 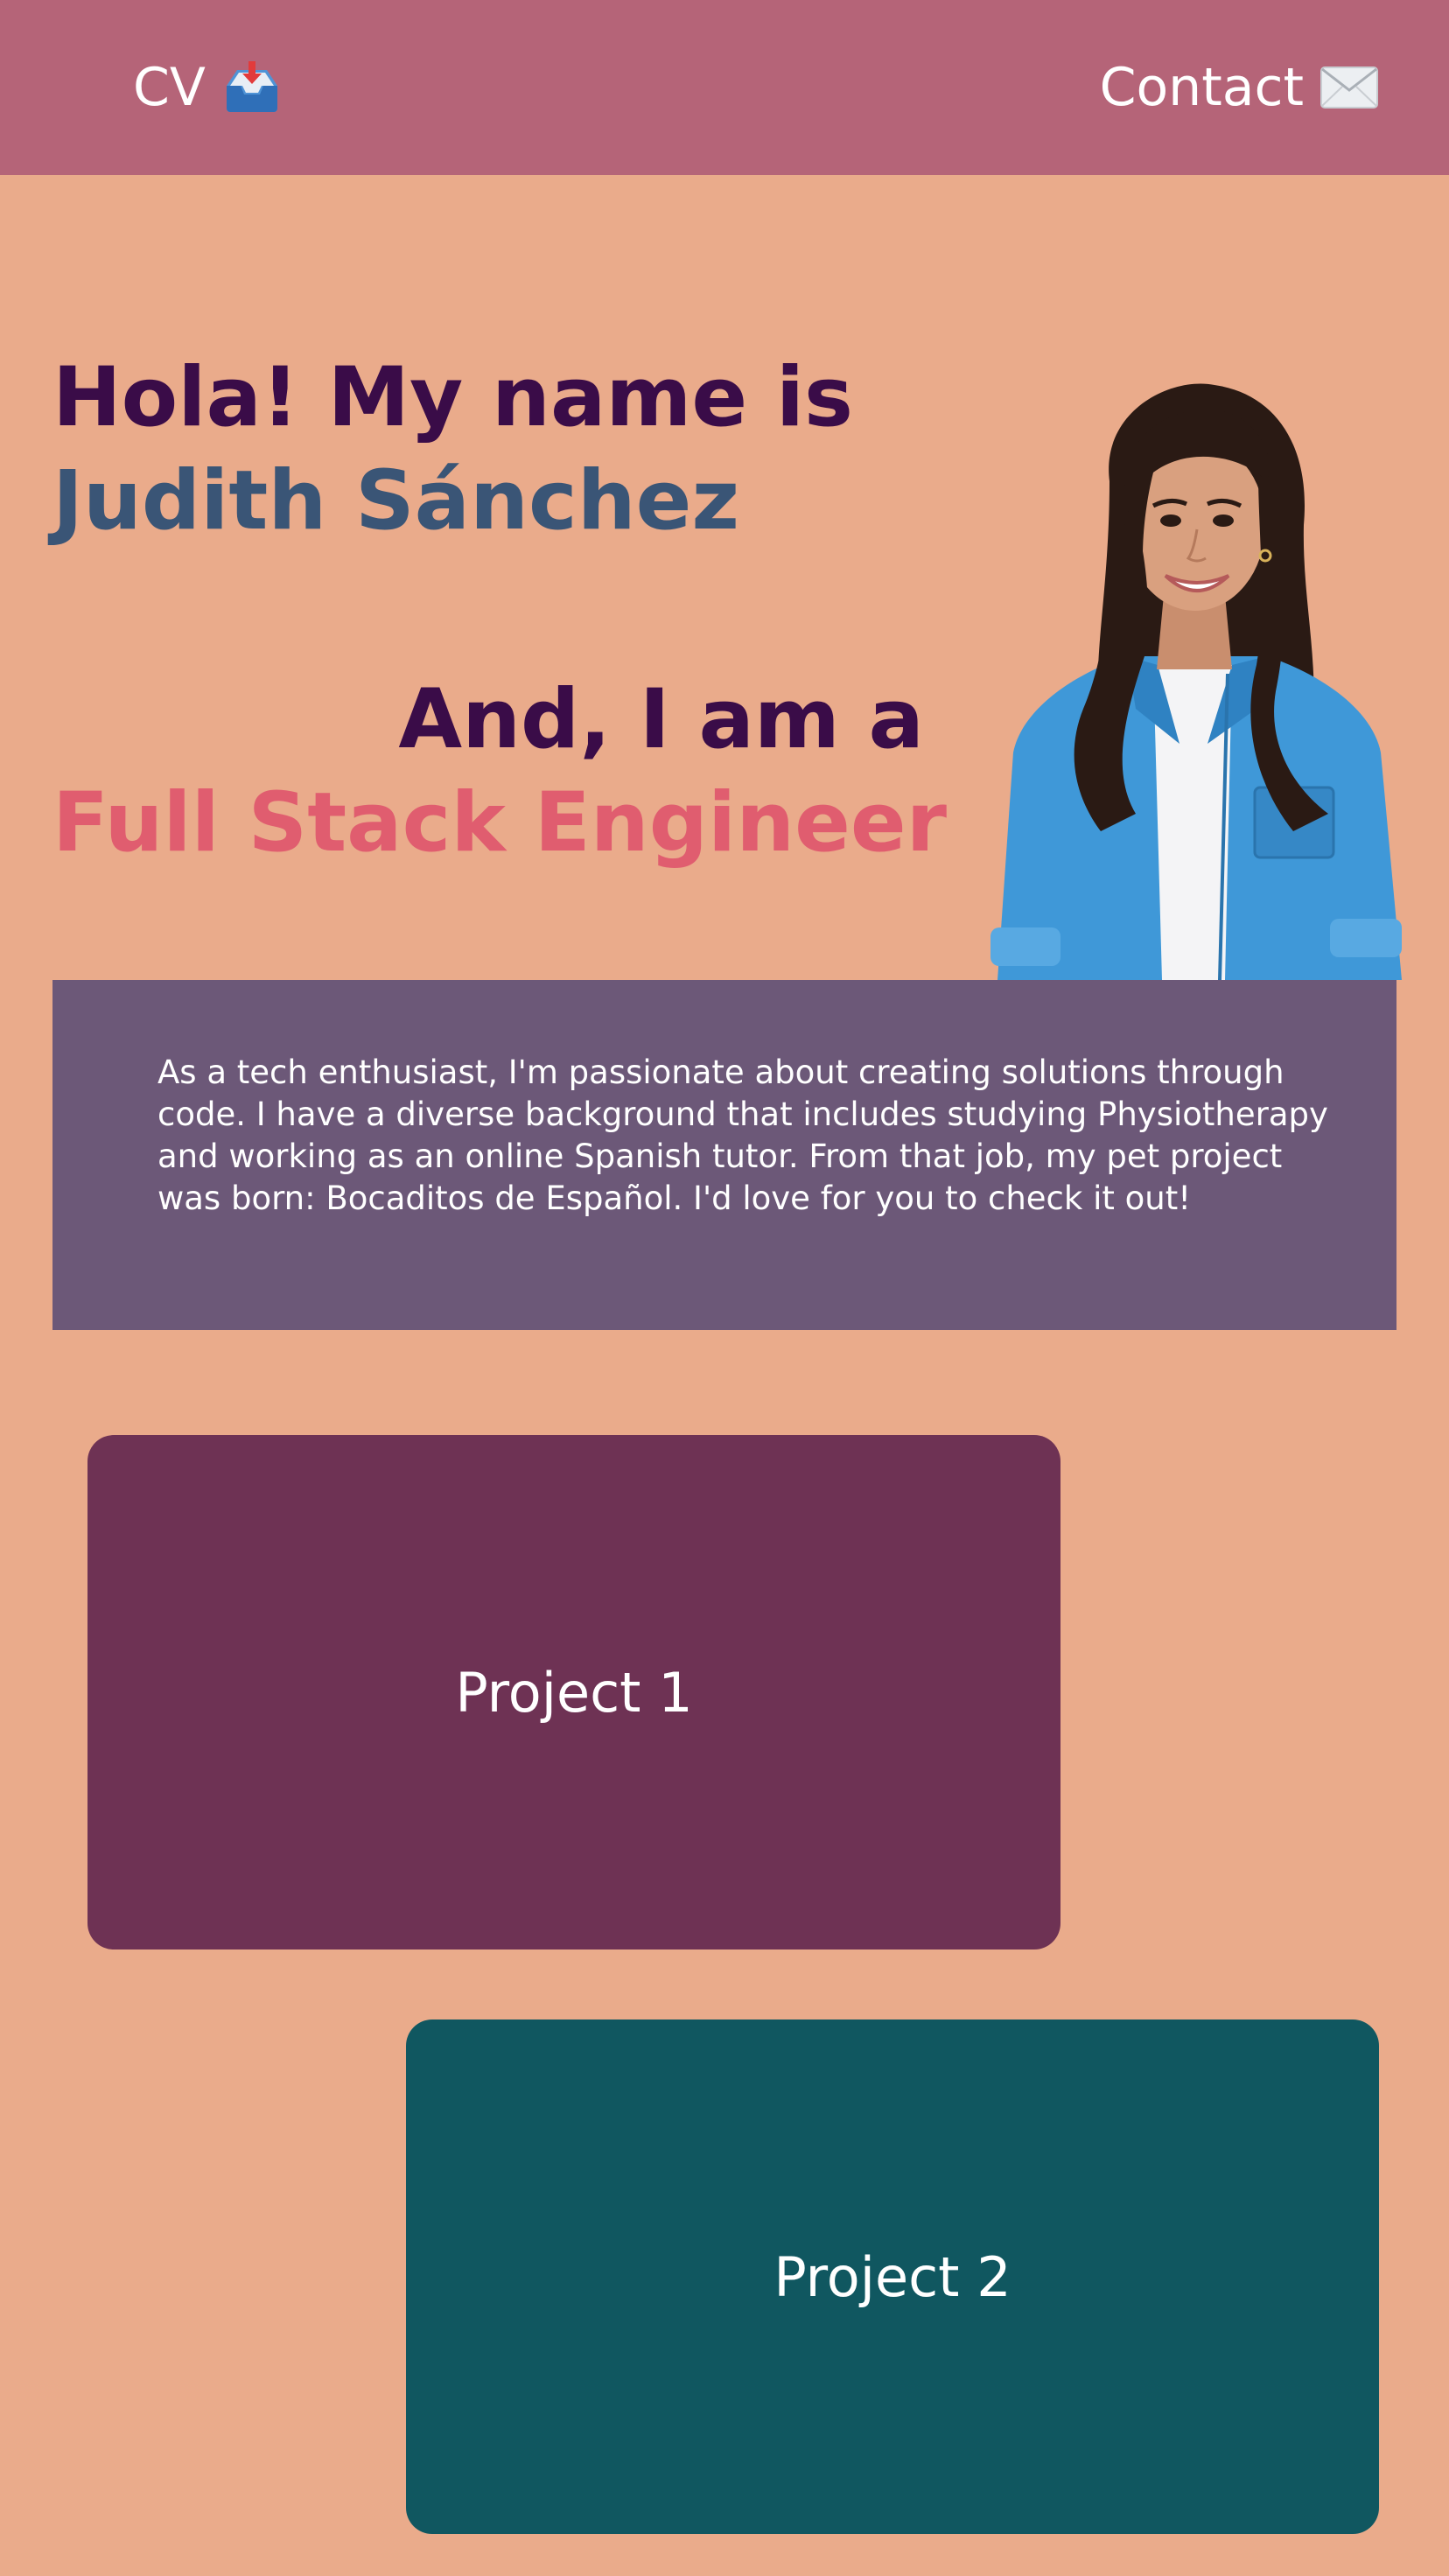 I want to click on contact-link-label: Contact, so click(x=1201, y=87).